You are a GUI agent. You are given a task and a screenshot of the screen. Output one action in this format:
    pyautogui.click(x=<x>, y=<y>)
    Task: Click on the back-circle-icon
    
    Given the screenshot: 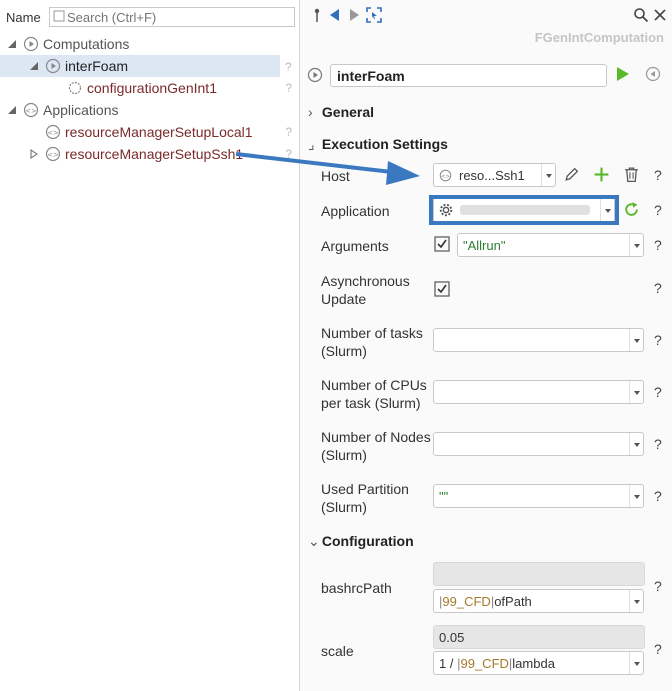 What is the action you would take?
    pyautogui.click(x=653, y=74)
    